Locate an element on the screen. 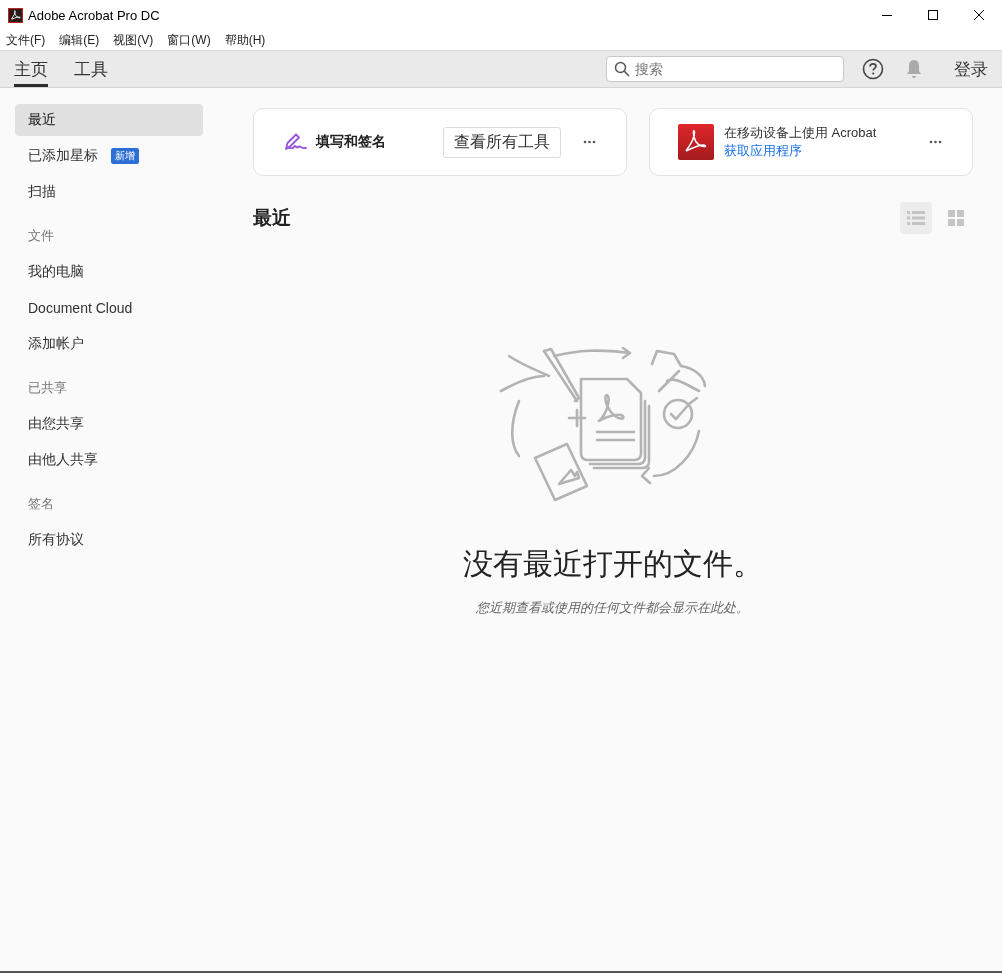 This screenshot has width=1002, height=973. tab: 主页 is located at coordinates (31, 69).